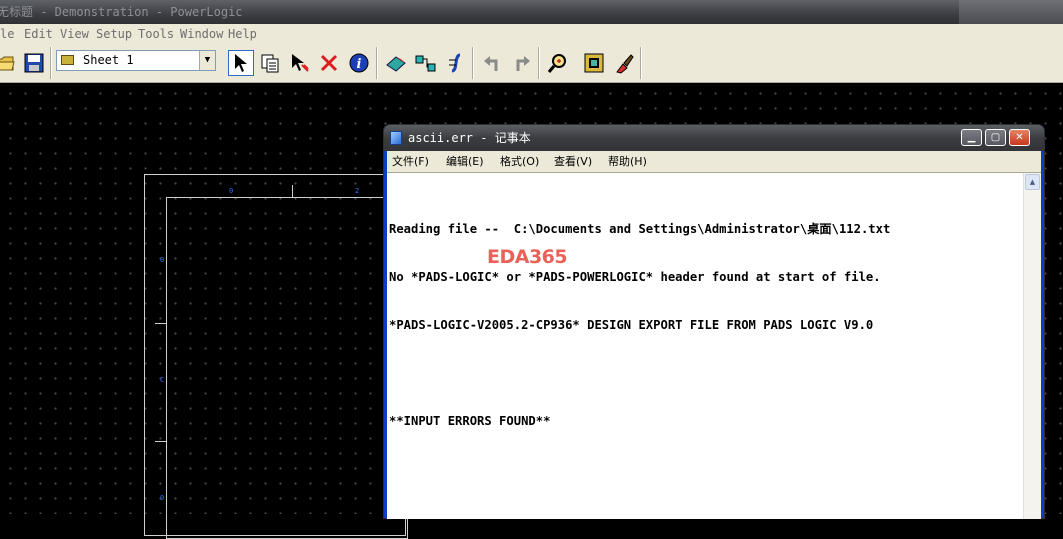 This screenshot has height=539, width=1063. Describe the element at coordinates (527, 257) in the screenshot. I see `watermark-text: EDA365` at that location.